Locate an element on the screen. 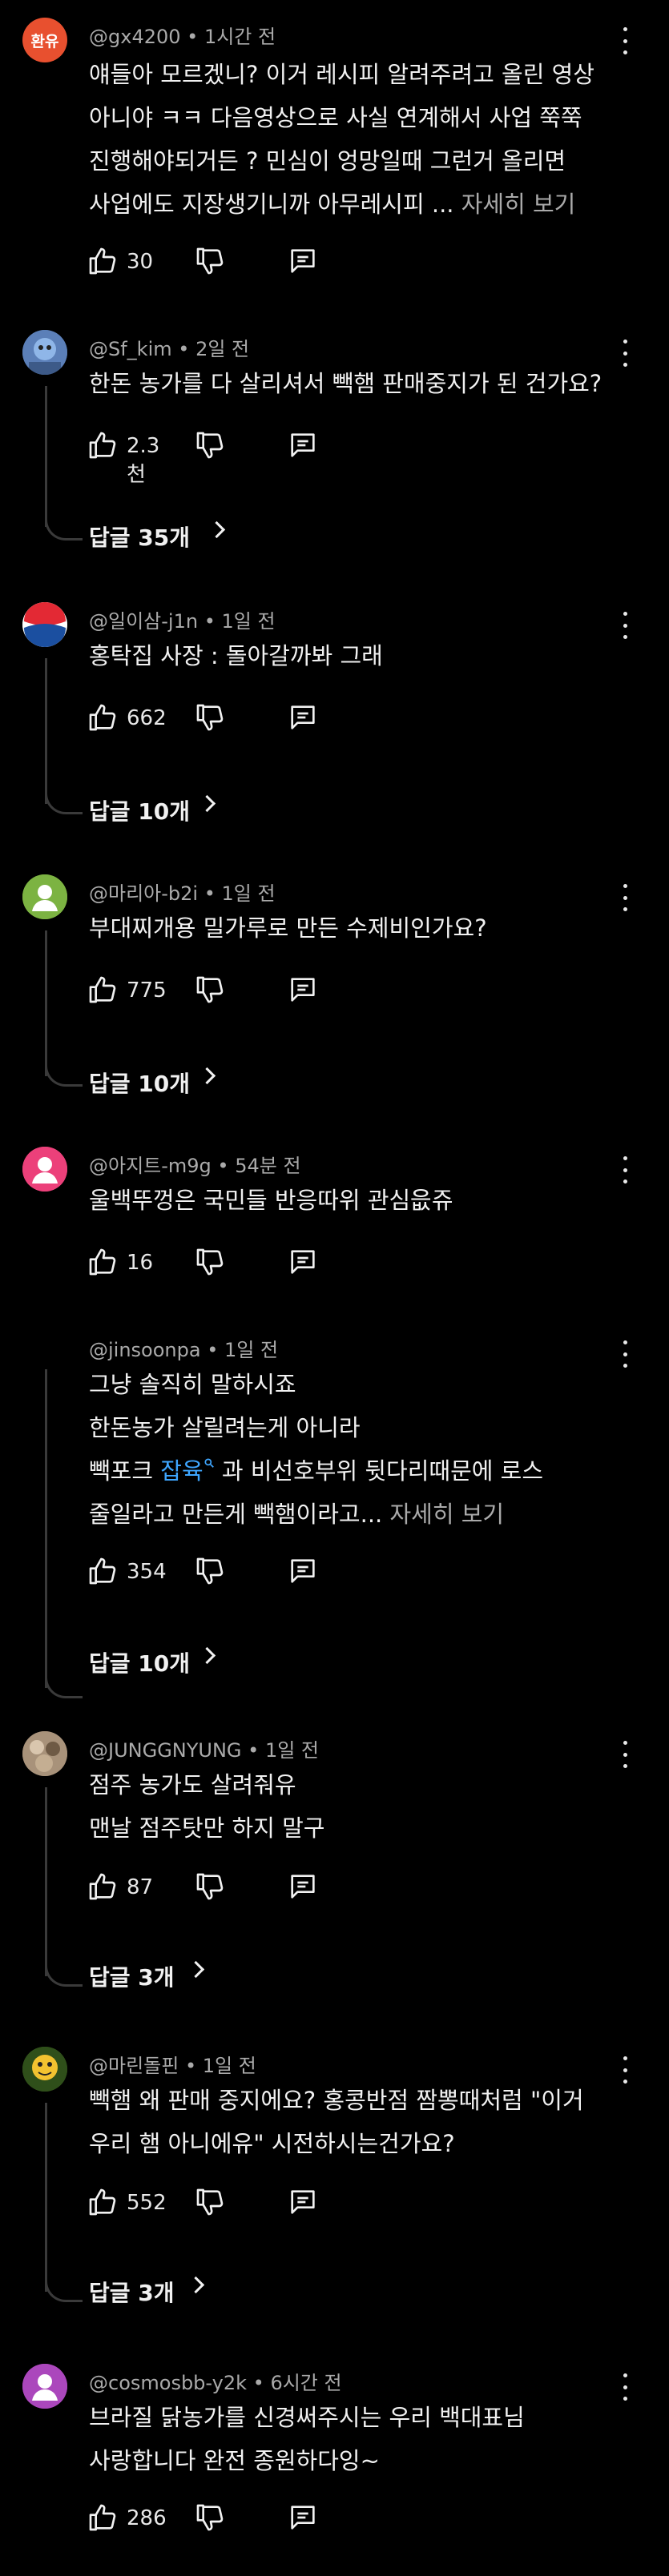 The image size is (669, 2576). view-replies-button: 답글 35개 is located at coordinates (157, 536).